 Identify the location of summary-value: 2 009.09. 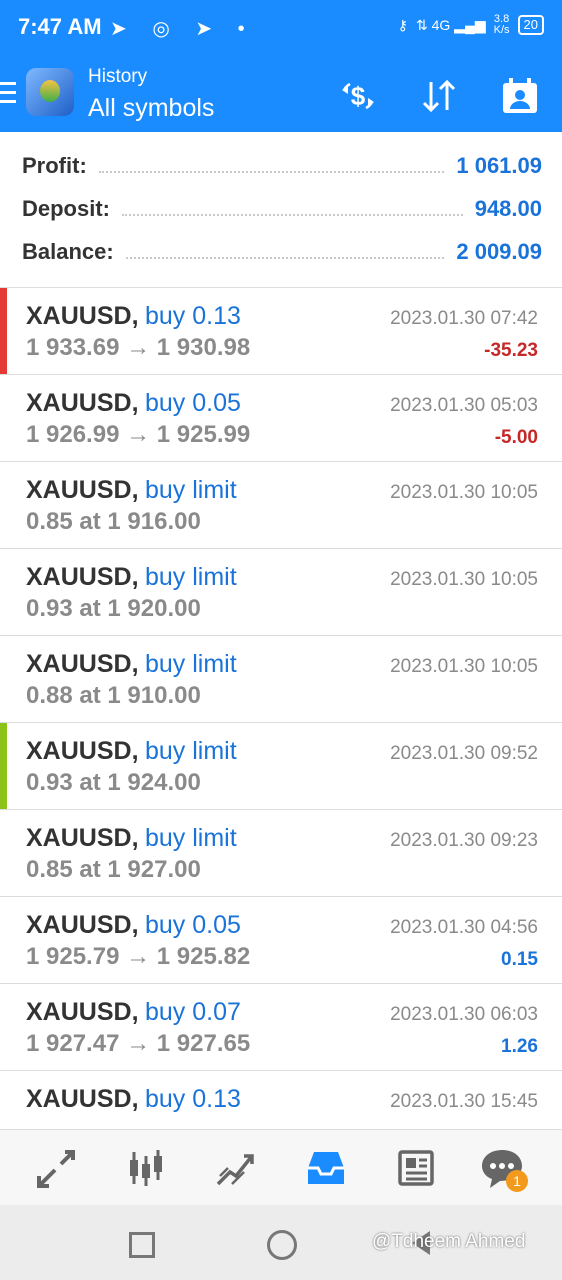
(499, 251).